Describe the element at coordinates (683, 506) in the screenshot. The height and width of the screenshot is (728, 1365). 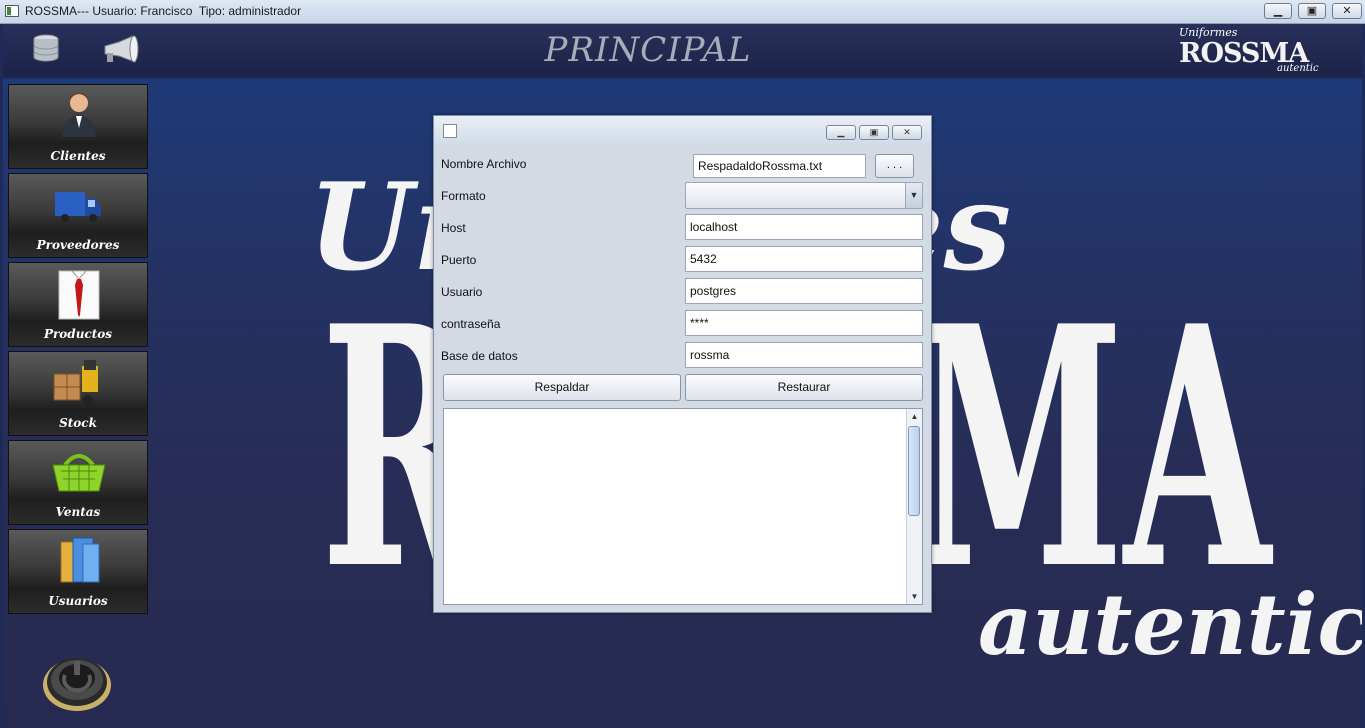
I see `log-textarea: ▲ ▼` at that location.